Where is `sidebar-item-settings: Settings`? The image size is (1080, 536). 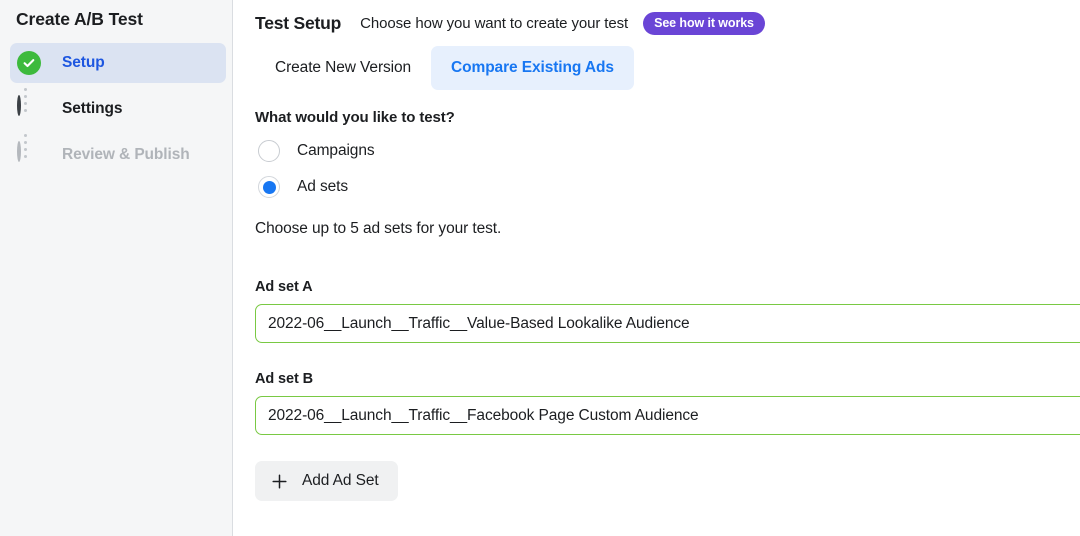 sidebar-item-settings: Settings is located at coordinates (118, 109).